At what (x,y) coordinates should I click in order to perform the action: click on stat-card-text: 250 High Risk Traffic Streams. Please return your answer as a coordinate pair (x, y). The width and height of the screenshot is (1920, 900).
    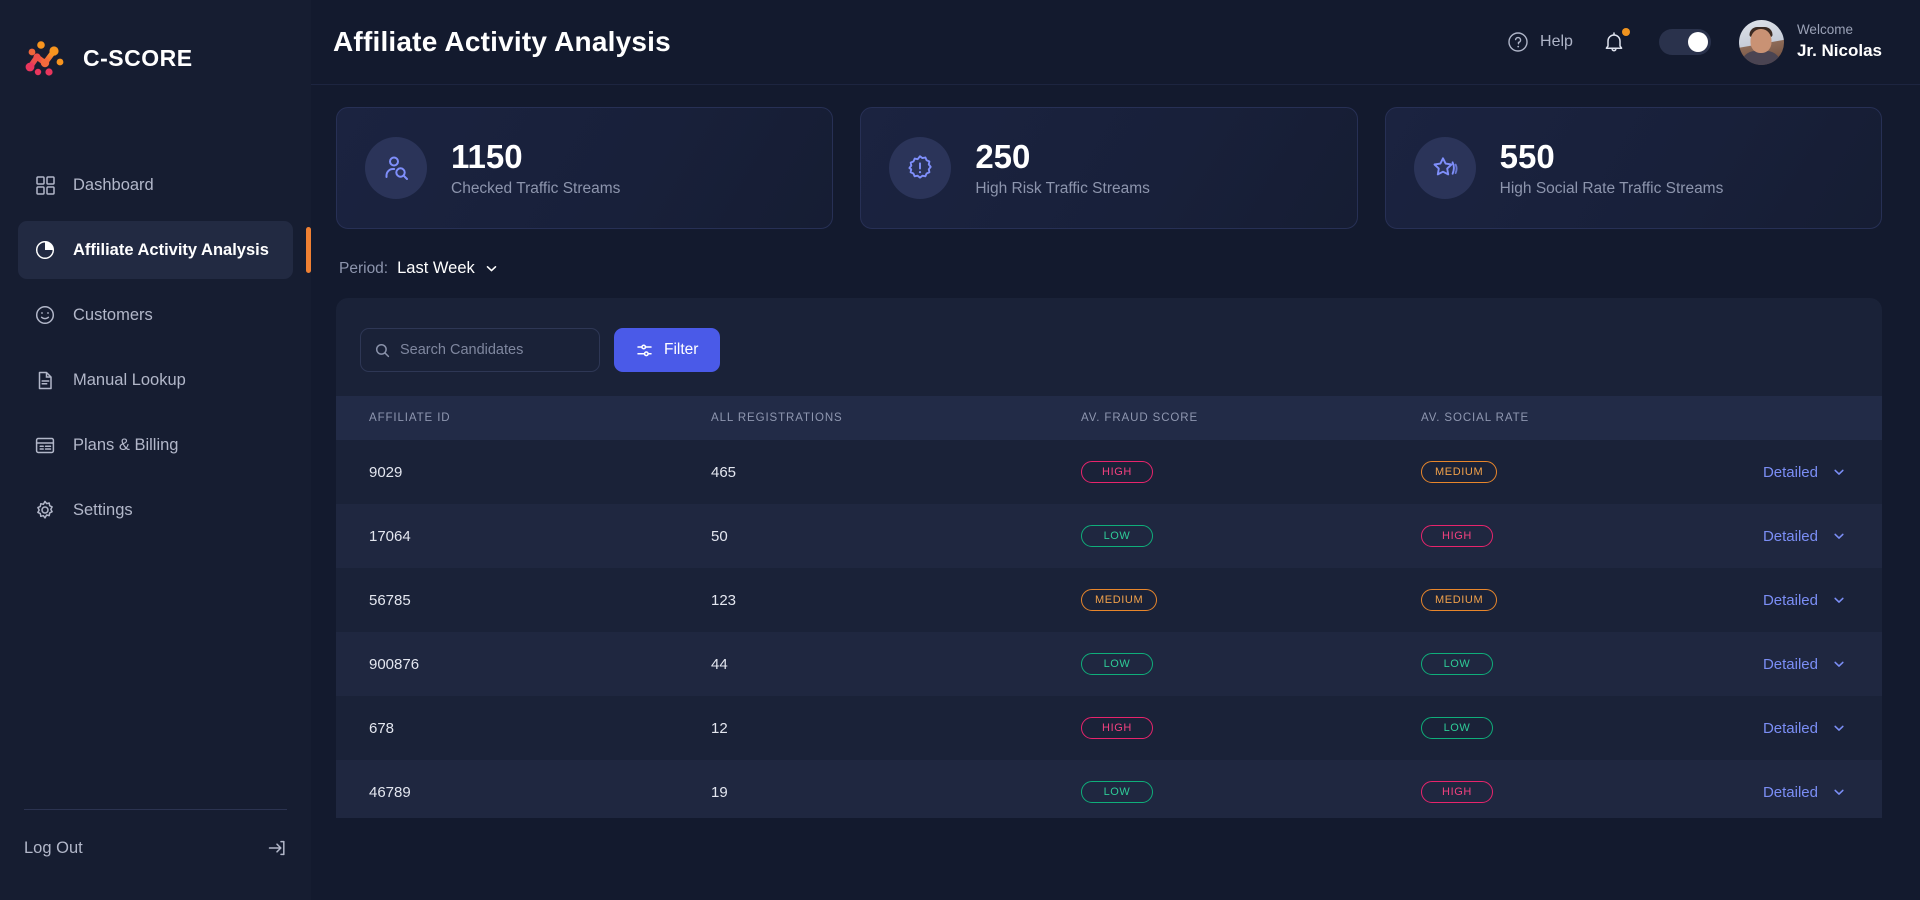
    Looking at the image, I should click on (1062, 168).